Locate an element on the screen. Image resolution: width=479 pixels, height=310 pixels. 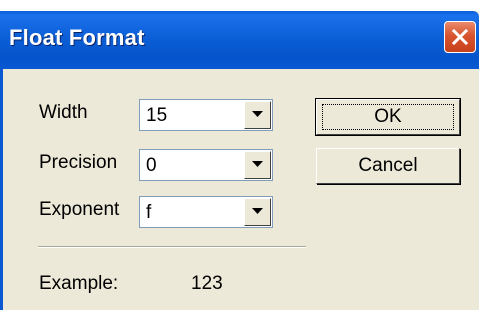
width-dropdown-button is located at coordinates (257, 115).